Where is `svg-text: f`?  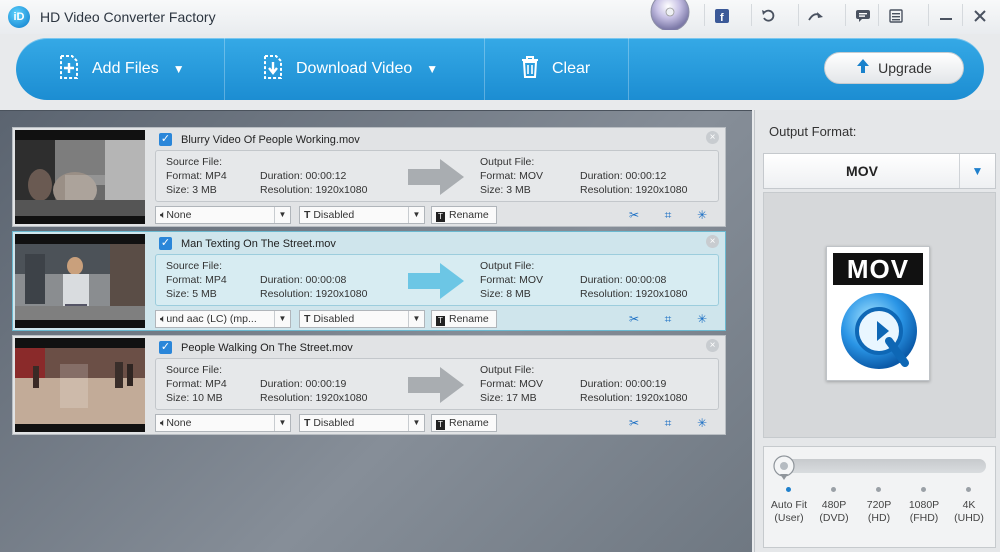 svg-text: f is located at coordinates (722, 17).